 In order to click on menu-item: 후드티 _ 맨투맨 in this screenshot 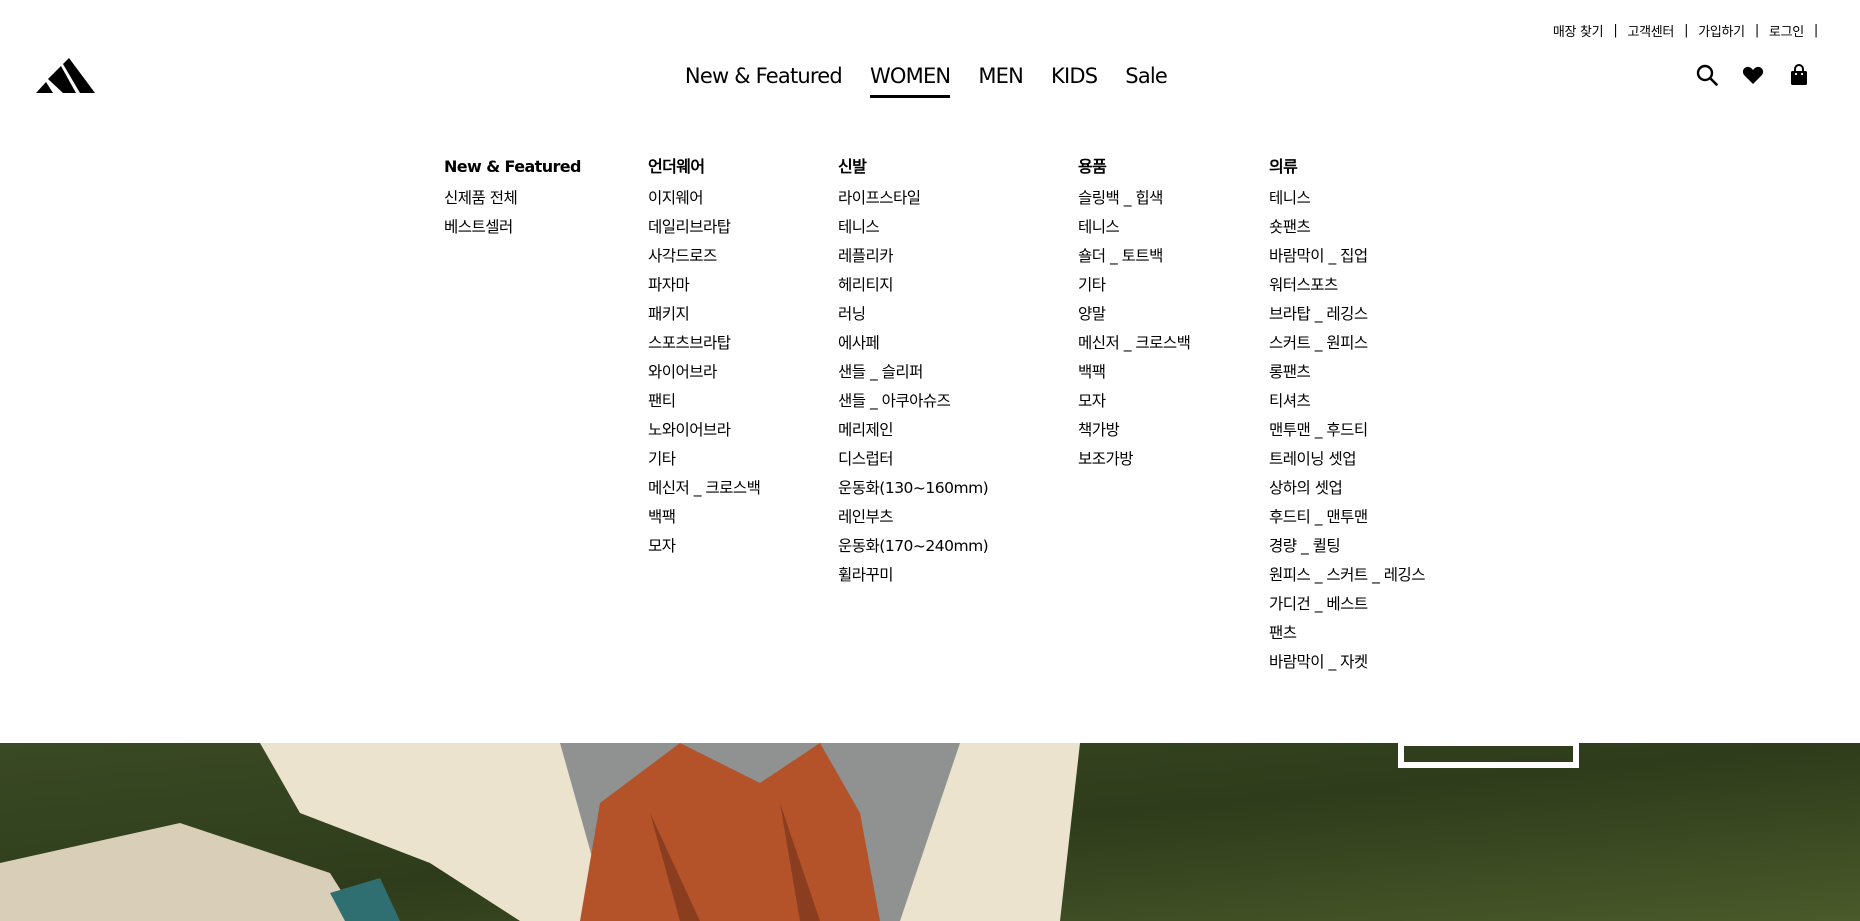, I will do `click(1347, 517)`.